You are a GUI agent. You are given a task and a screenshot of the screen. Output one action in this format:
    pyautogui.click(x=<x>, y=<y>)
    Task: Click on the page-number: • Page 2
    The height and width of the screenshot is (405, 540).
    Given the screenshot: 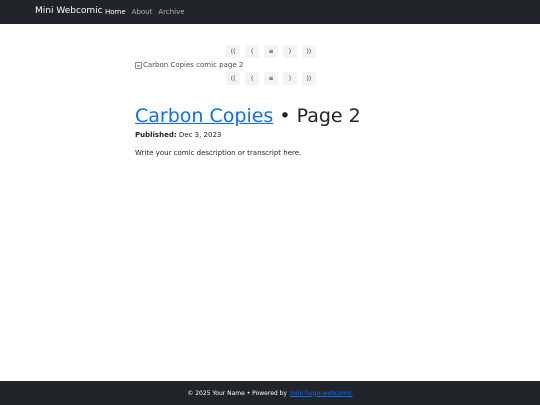 What is the action you would take?
    pyautogui.click(x=320, y=116)
    